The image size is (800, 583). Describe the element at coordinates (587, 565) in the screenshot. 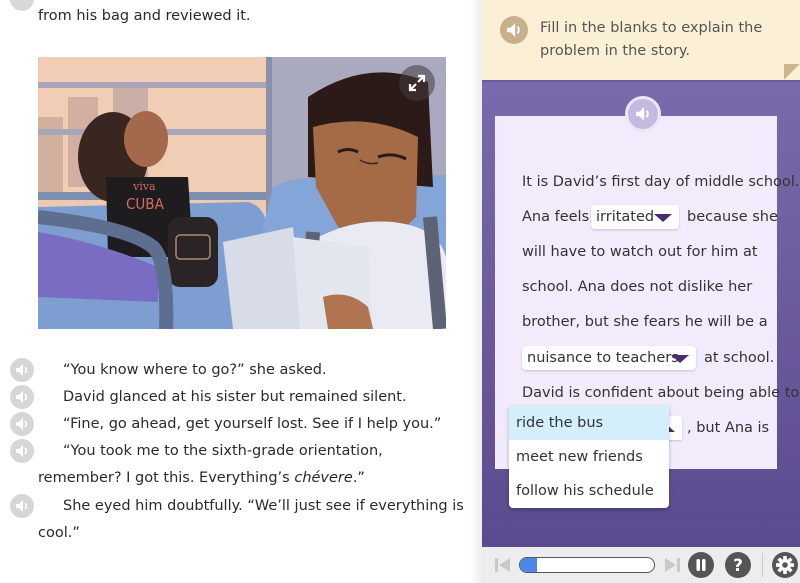

I see `progress-bar` at that location.